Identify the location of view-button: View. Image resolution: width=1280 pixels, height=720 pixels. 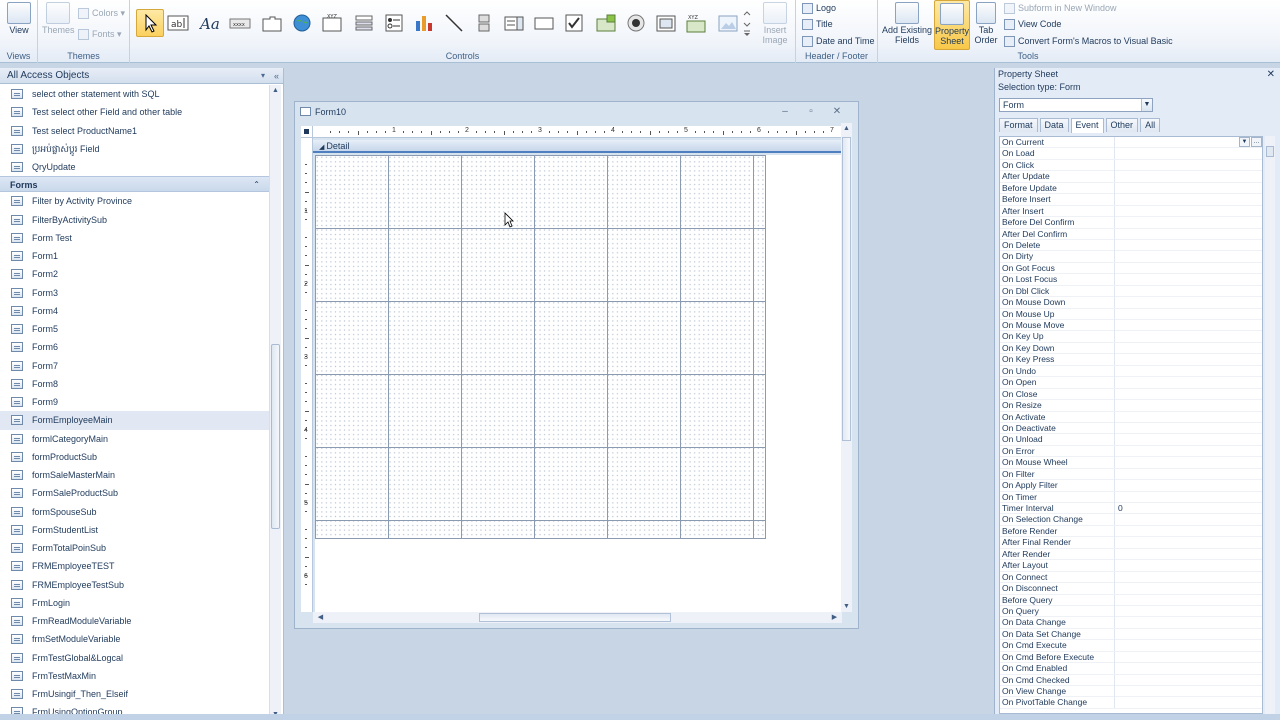
(19, 17).